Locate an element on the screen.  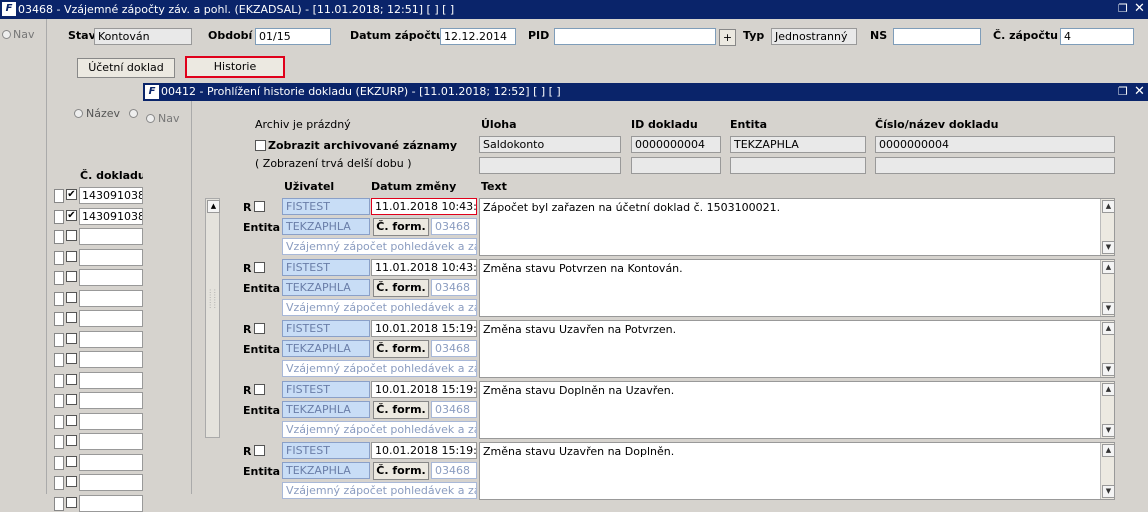
scroll-up-icon: ▲ is located at coordinates (213, 206).